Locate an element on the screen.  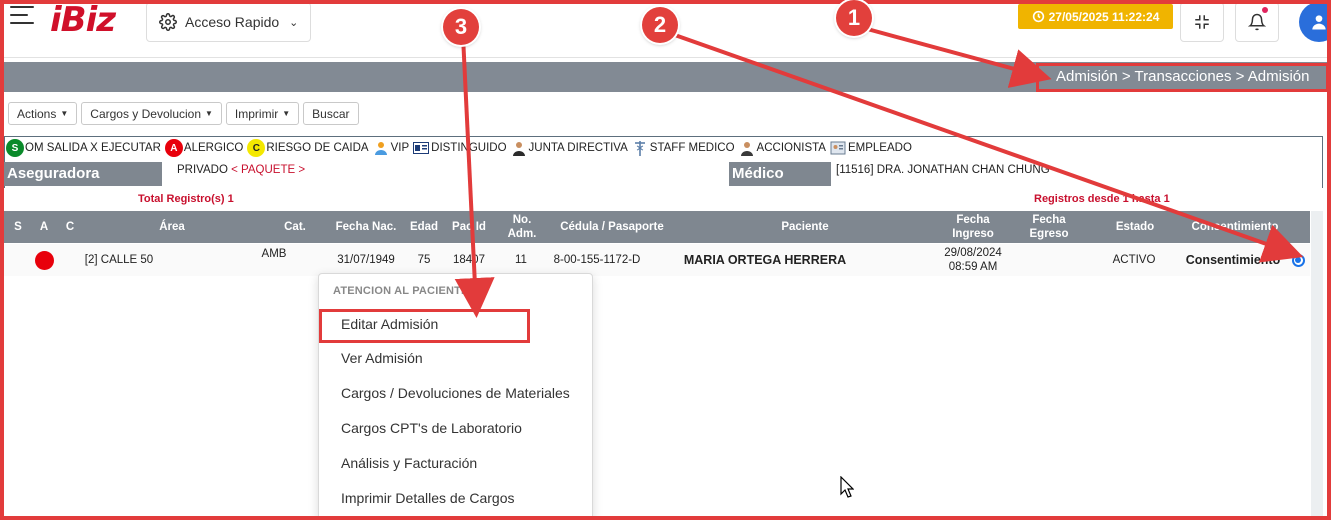
legend-vip-label: VIP is located at coordinates (400, 148).